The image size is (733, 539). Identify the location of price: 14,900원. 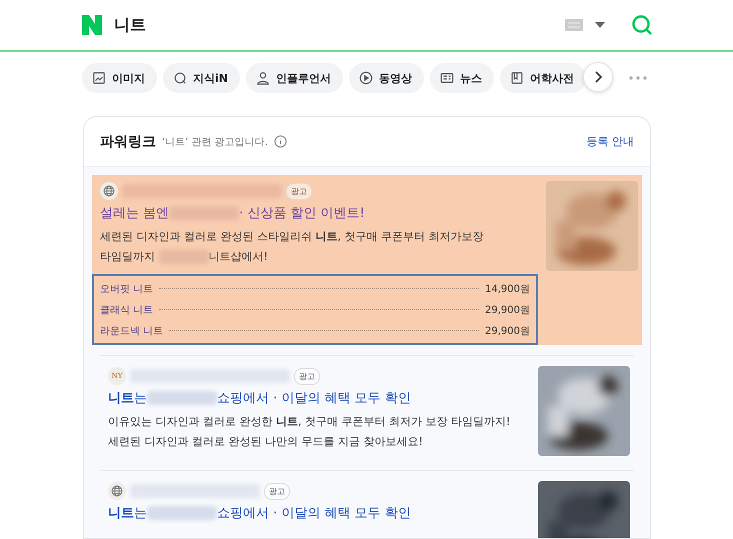
(507, 289).